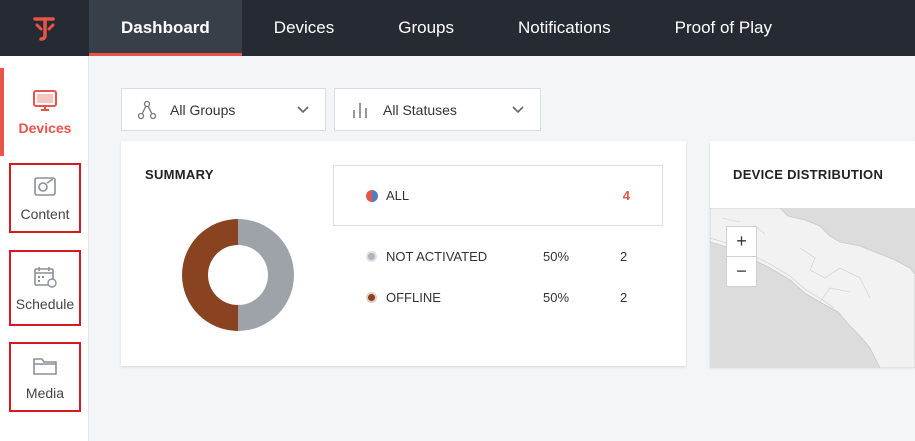 The width and height of the screenshot is (915, 441). Describe the element at coordinates (808, 174) in the screenshot. I see `distribution-title: DEVICE DISTRIBUTION` at that location.